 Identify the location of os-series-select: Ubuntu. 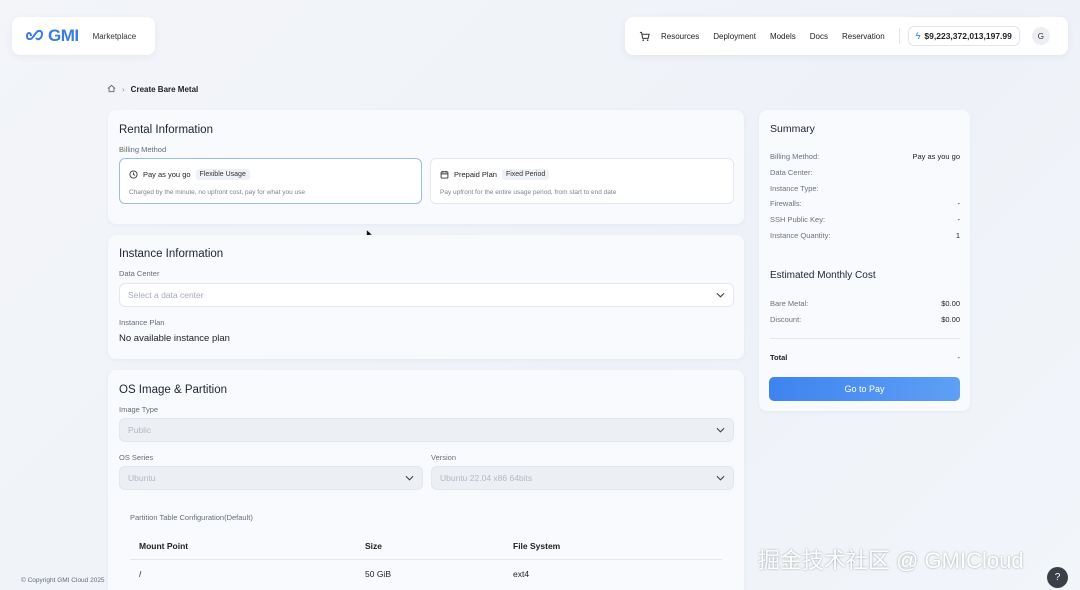
(271, 478).